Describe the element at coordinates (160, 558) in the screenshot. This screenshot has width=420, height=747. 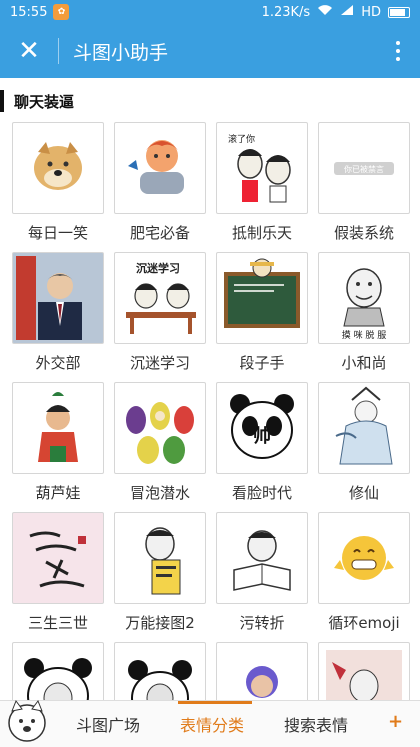
I see `sticker-thumbnail-meme-sign` at that location.